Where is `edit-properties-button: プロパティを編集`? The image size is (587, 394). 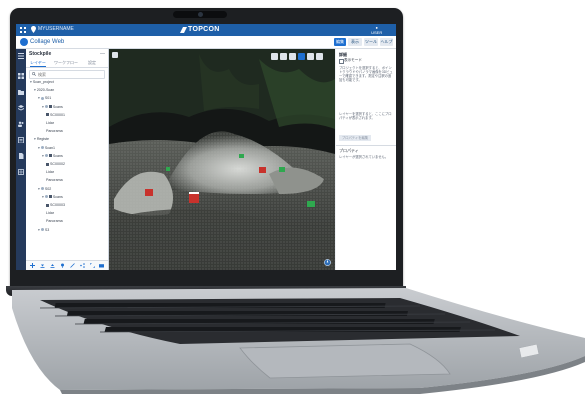 edit-properties-button: プロパティを編集 is located at coordinates (355, 138).